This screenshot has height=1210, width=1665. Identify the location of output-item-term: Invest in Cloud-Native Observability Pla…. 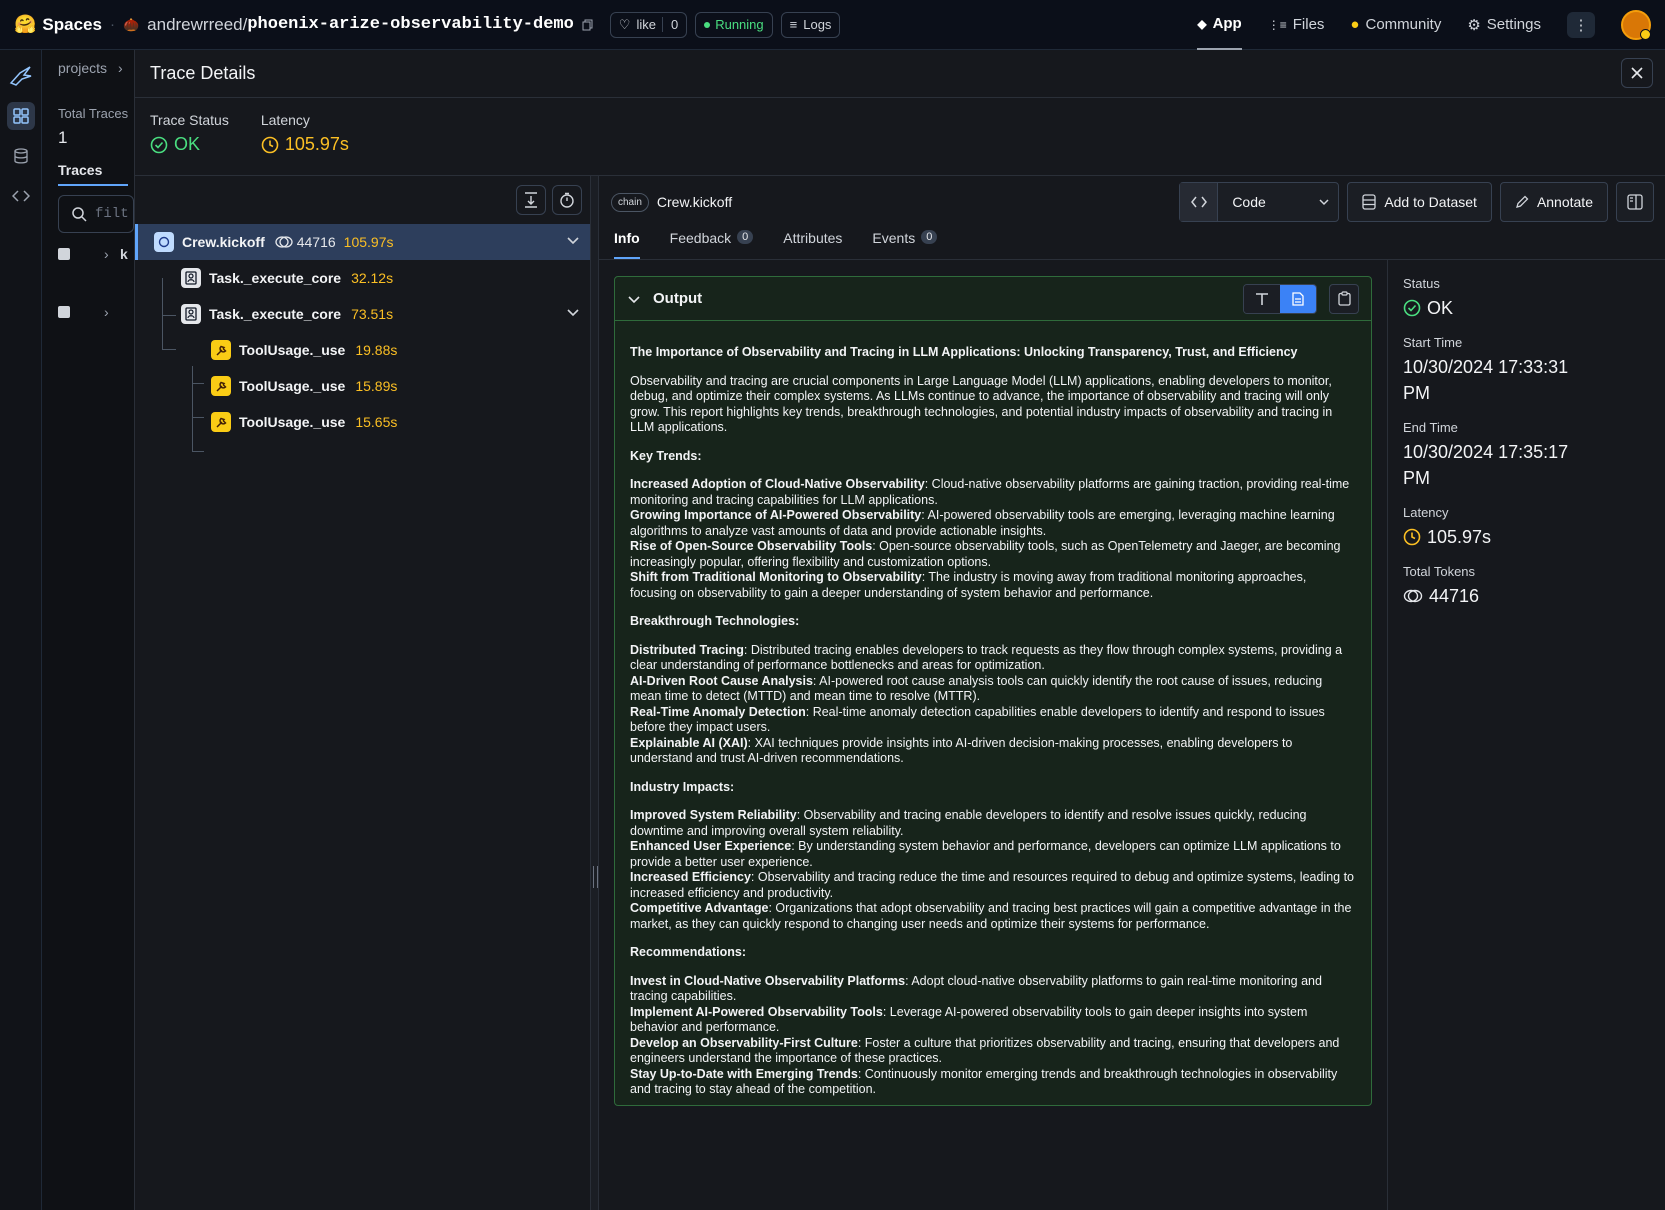
(768, 980).